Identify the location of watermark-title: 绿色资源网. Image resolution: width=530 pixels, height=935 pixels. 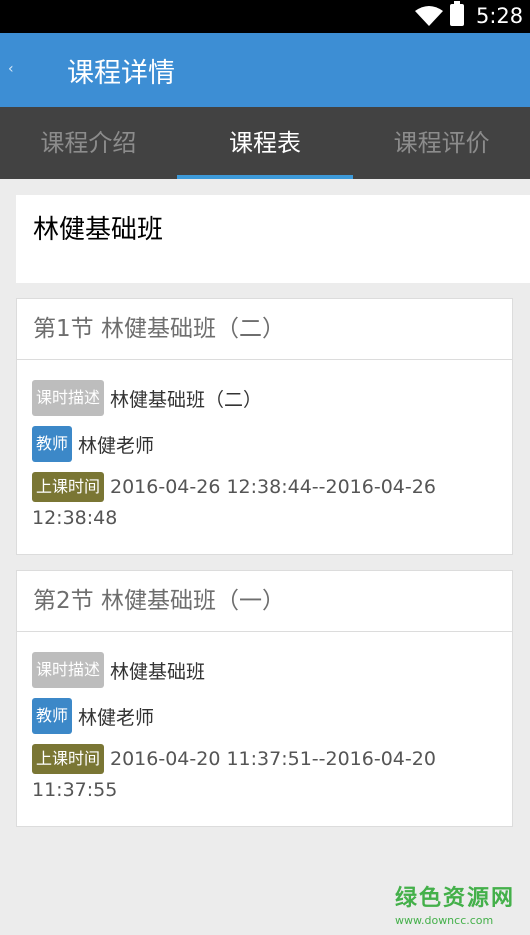
(455, 898).